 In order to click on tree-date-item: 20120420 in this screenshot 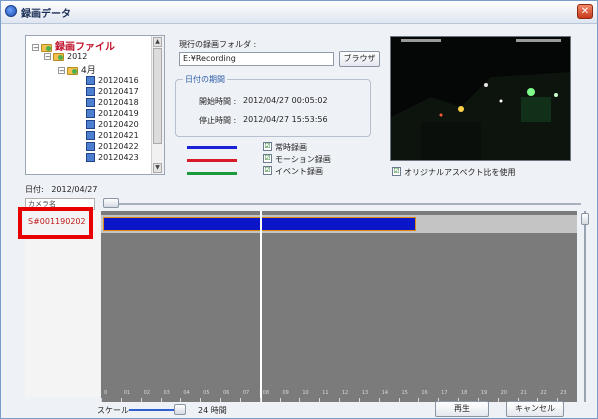, I will do `click(112, 125)`.